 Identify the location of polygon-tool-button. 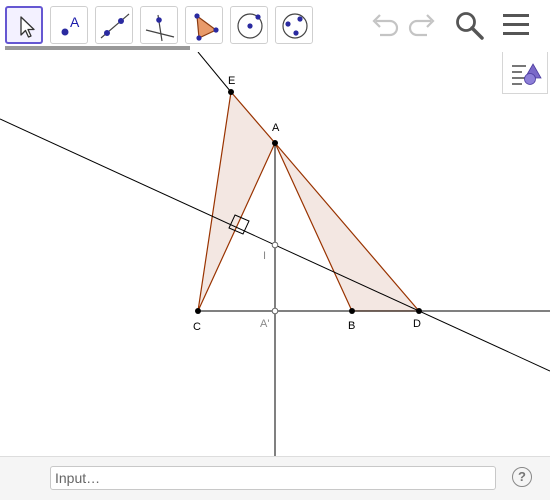
(204, 25).